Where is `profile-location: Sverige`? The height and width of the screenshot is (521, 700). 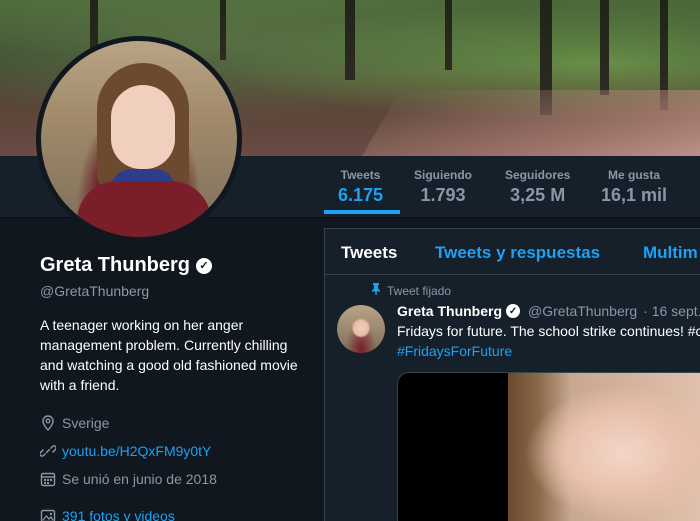
profile-location: Sverige is located at coordinates (175, 423).